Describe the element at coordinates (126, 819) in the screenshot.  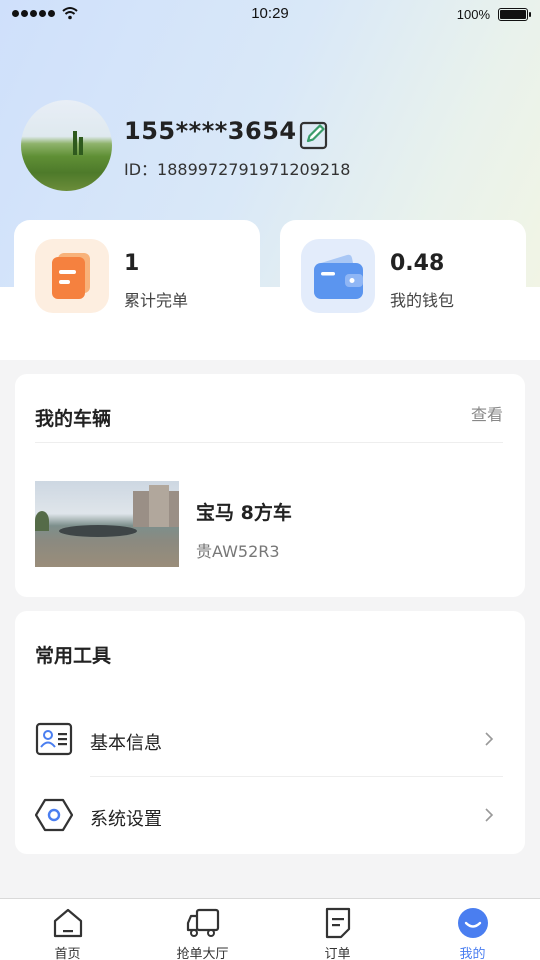
I see `tool-label: 系统设置` at that location.